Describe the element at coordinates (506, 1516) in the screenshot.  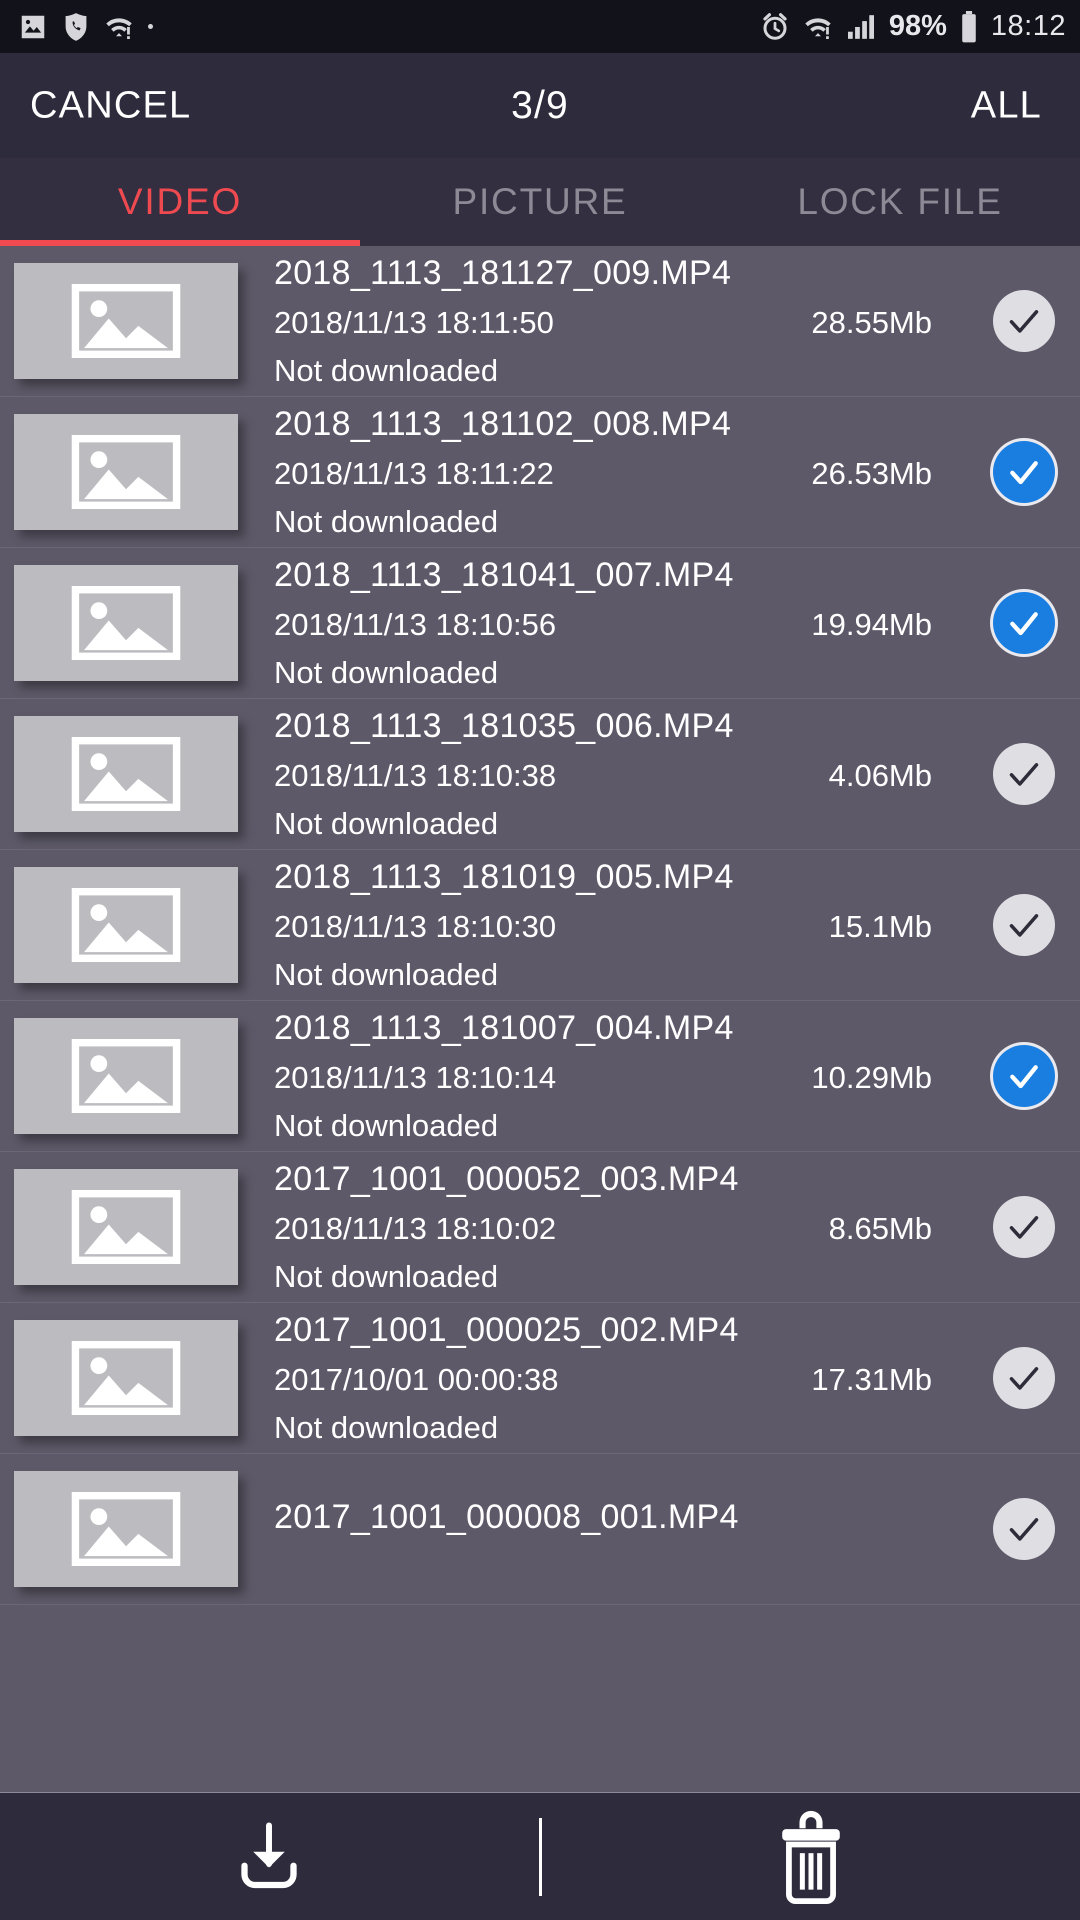
I see `file-name: 2017_1001_000008_001.MP4` at that location.